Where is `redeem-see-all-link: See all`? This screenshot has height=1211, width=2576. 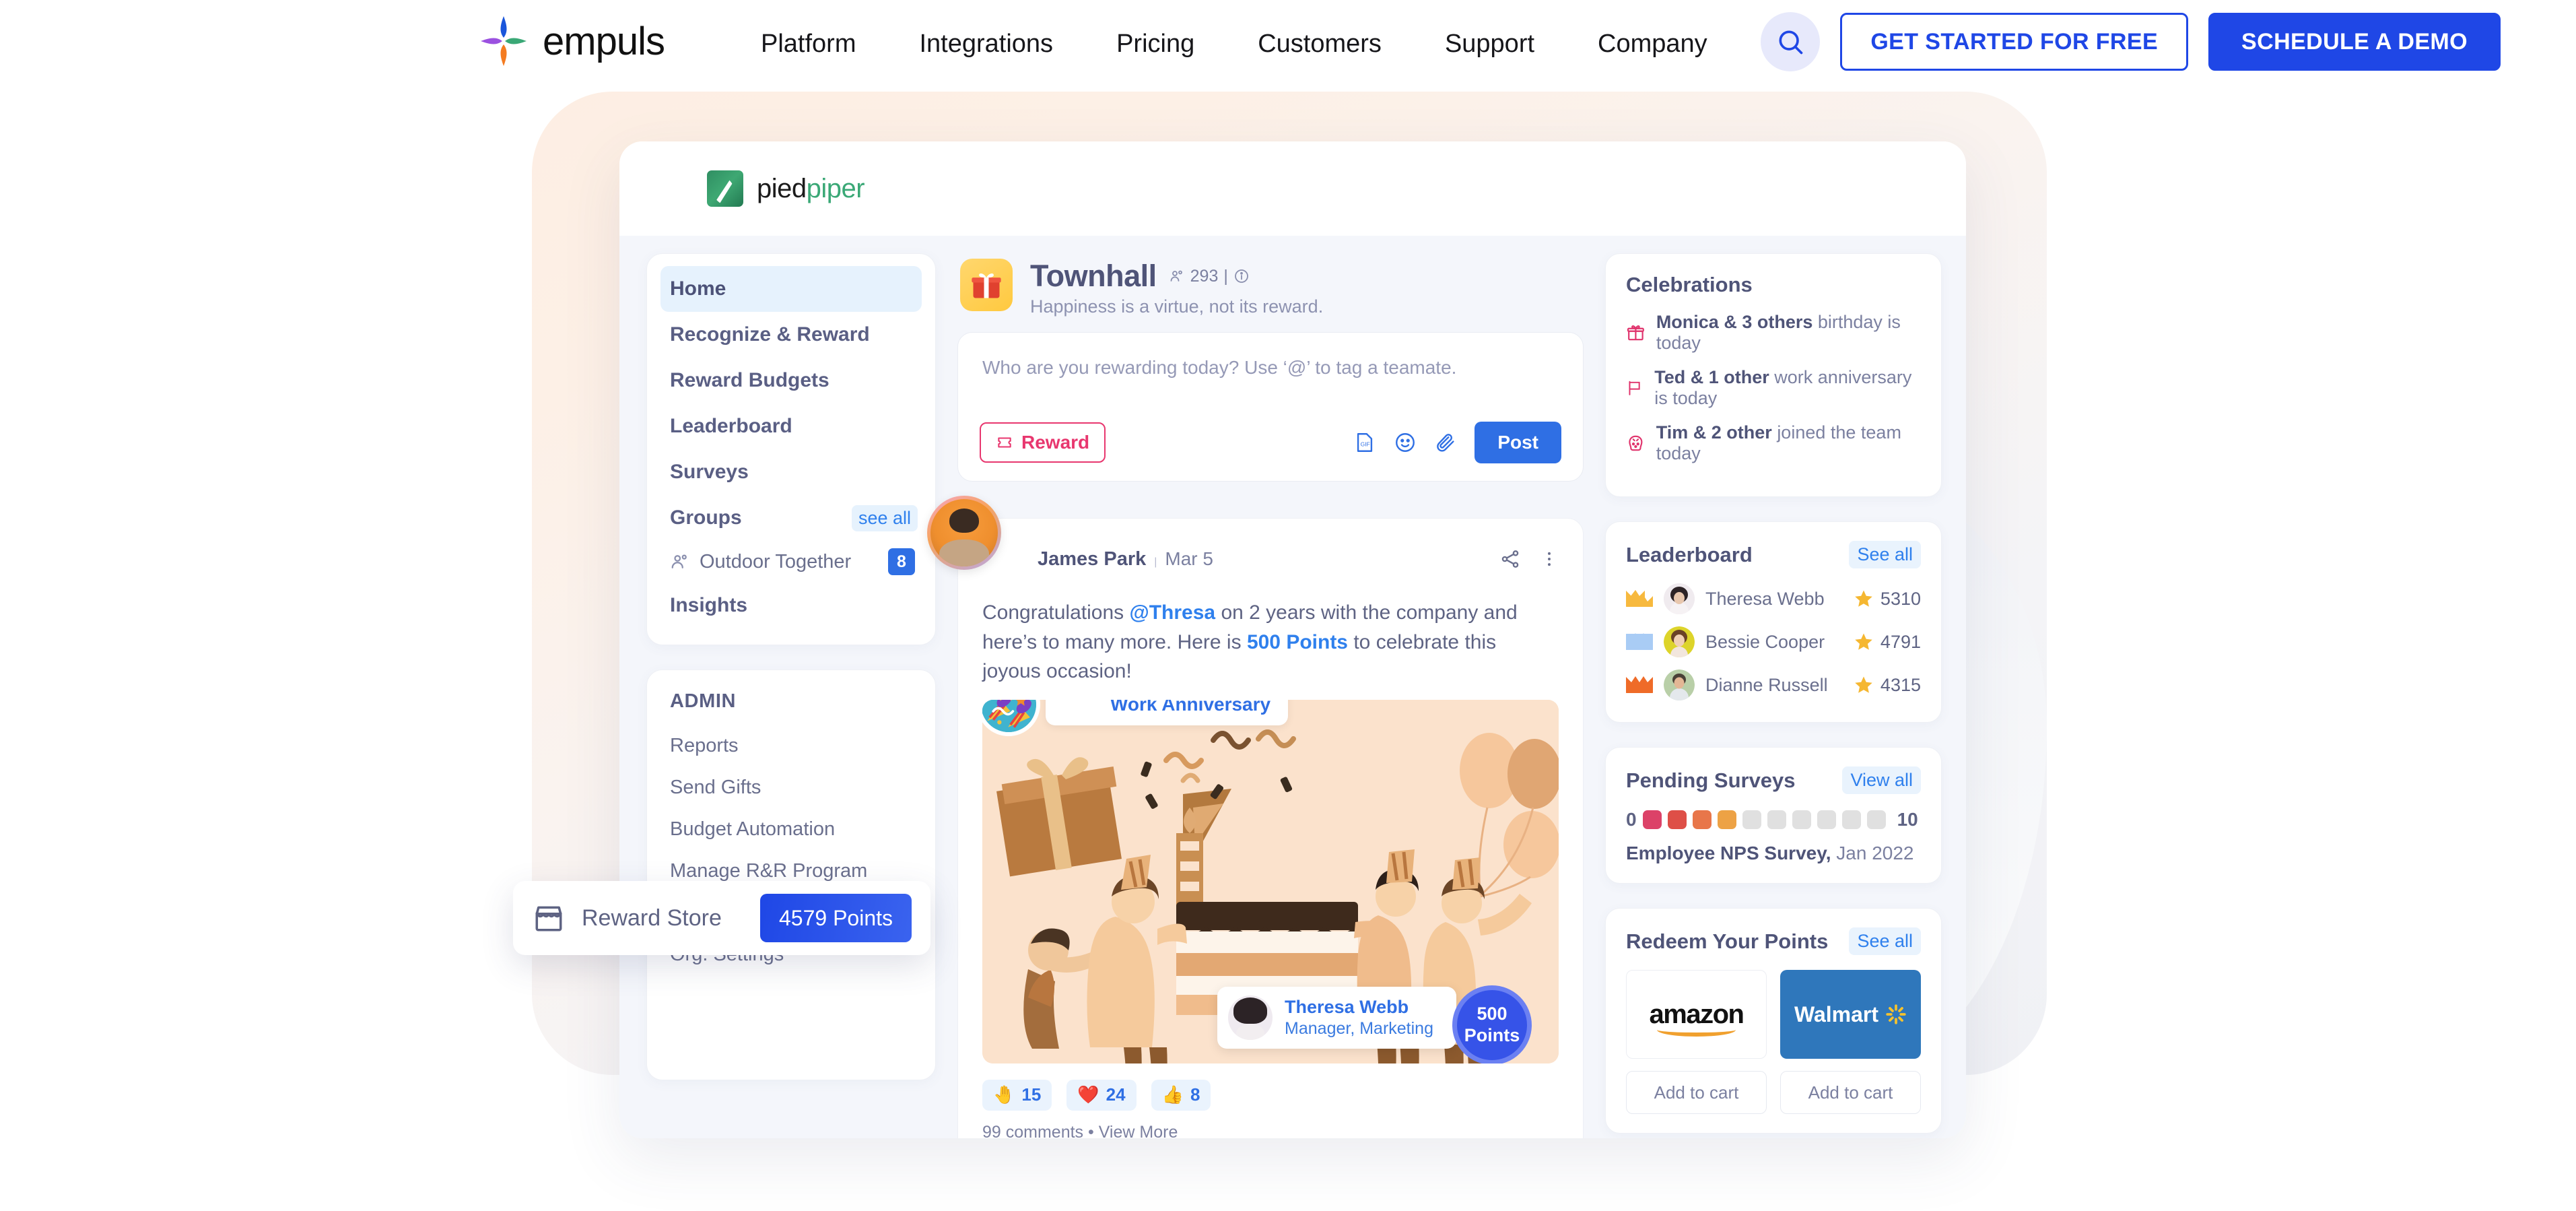 redeem-see-all-link: See all is located at coordinates (1885, 941).